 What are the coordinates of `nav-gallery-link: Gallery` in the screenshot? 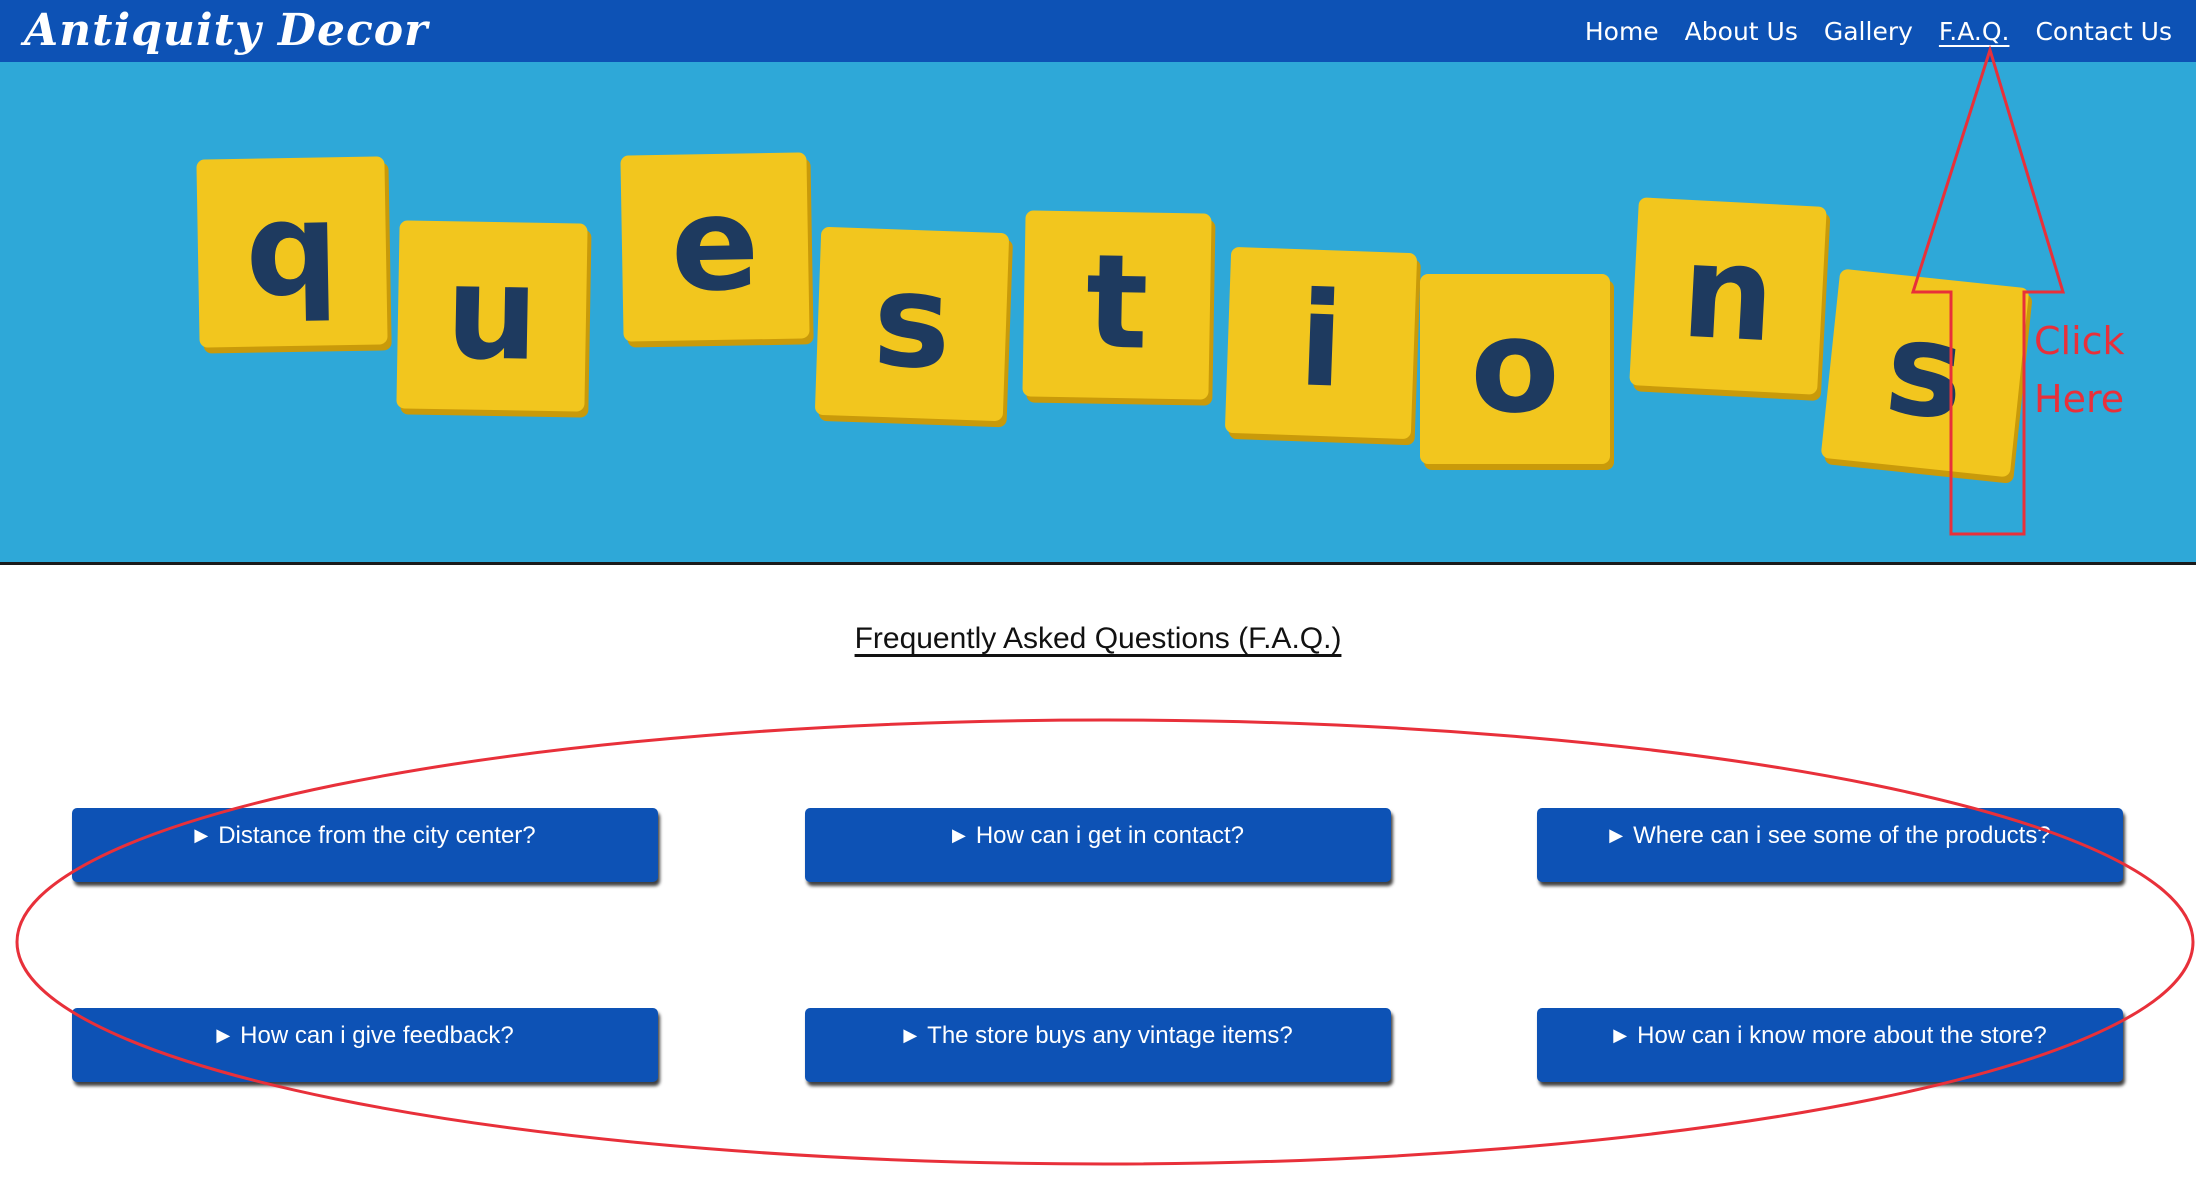 It's located at (1868, 31).